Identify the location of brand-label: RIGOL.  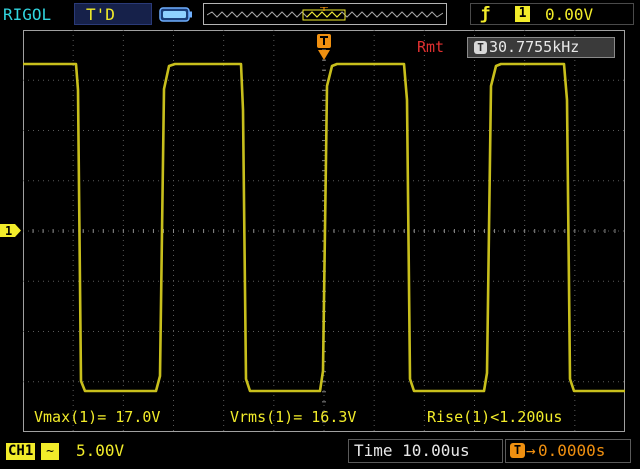
(27, 14).